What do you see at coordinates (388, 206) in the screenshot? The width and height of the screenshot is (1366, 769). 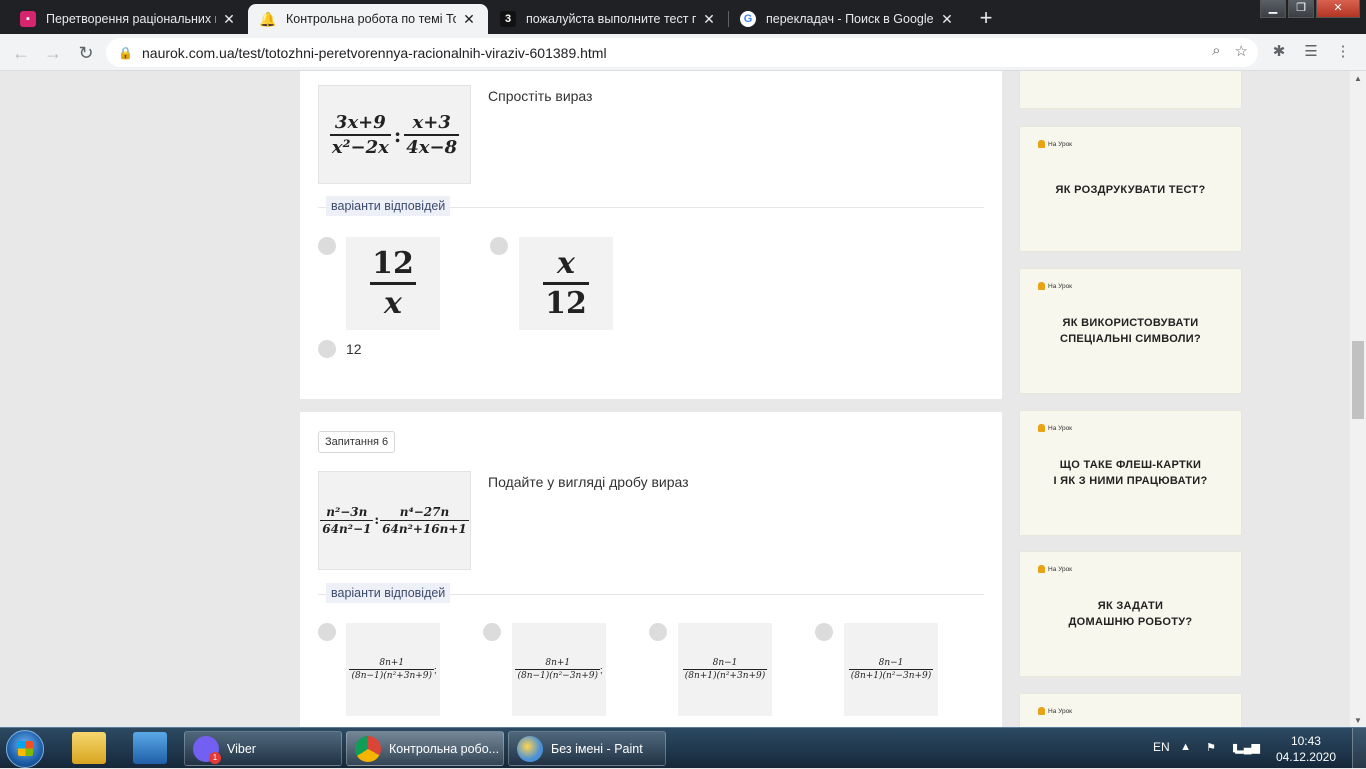 I see `answers-label: варіанти відповідей` at bounding box center [388, 206].